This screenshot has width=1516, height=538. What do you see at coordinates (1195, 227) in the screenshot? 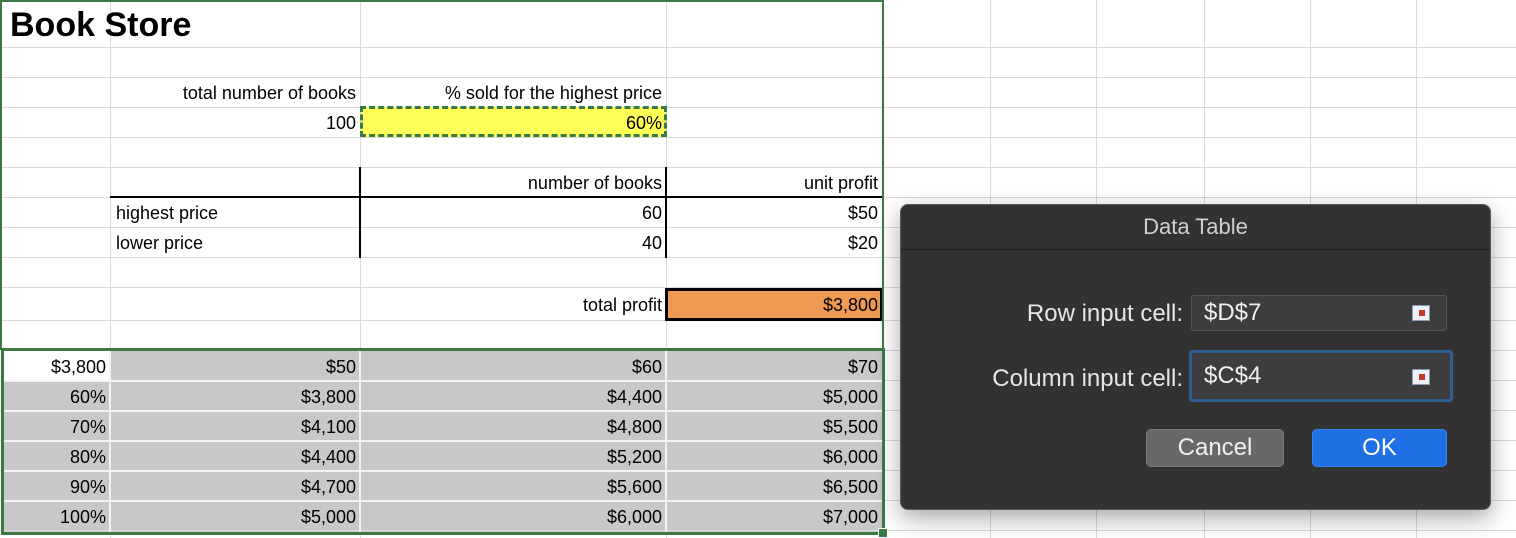
I see `dialog-title: Data Table` at bounding box center [1195, 227].